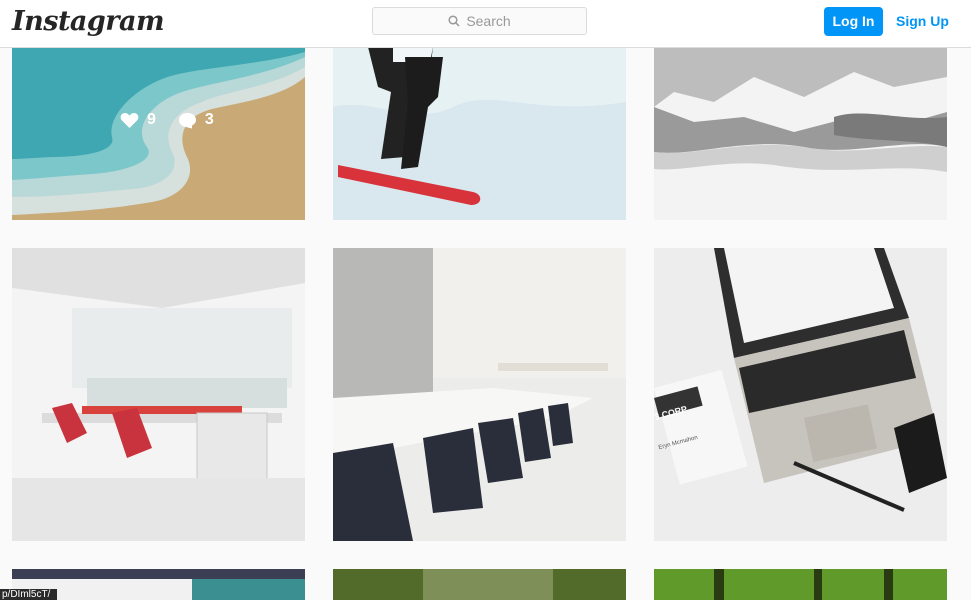 This screenshot has width=971, height=600. What do you see at coordinates (187, 120) in the screenshot?
I see `comment-icon` at bounding box center [187, 120].